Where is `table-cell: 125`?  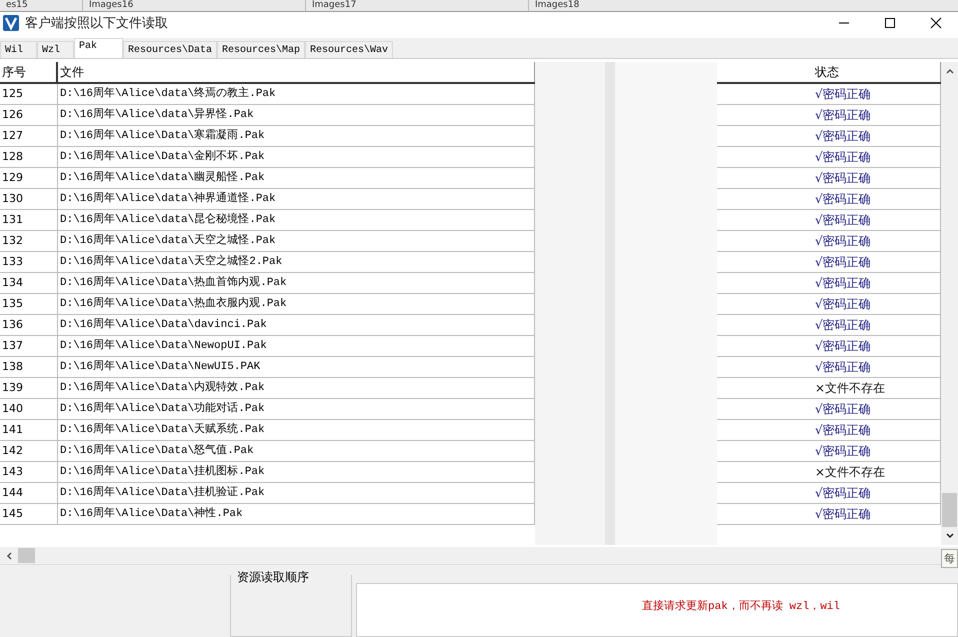 table-cell: 125 is located at coordinates (29, 94).